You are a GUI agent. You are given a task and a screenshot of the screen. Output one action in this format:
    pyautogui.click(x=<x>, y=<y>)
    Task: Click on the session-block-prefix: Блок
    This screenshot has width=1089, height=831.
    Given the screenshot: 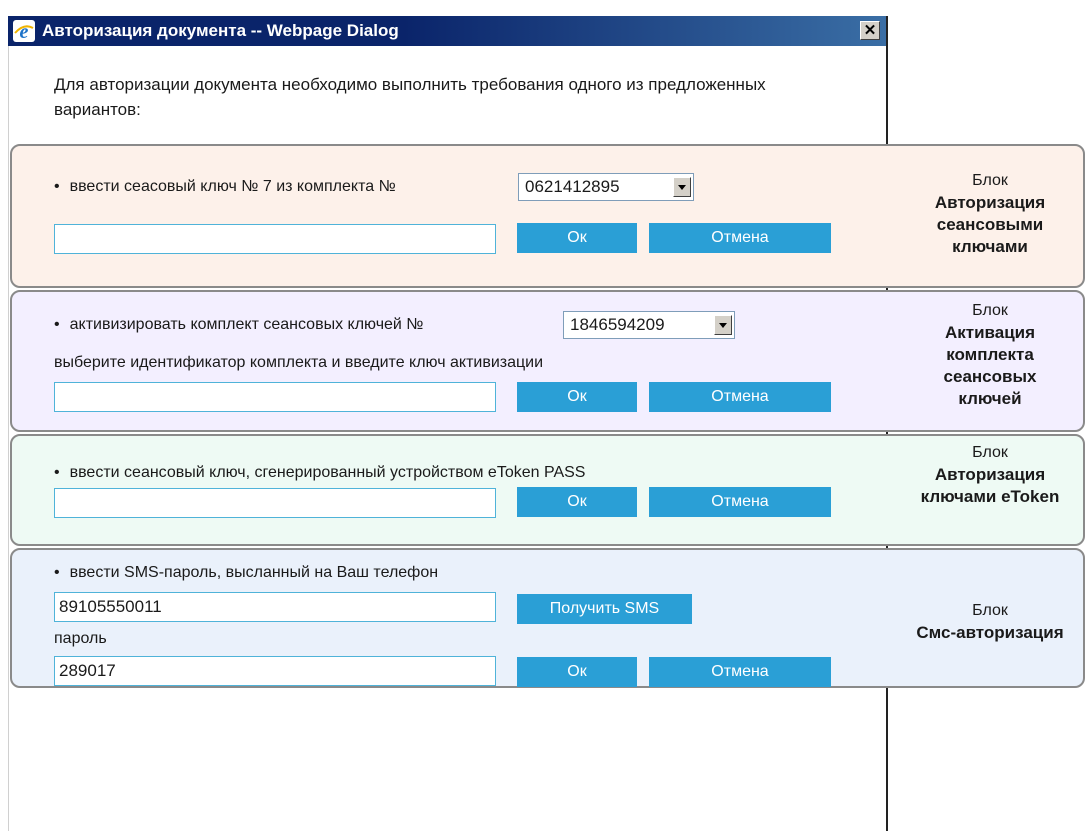 What is the action you would take?
    pyautogui.click(x=990, y=180)
    